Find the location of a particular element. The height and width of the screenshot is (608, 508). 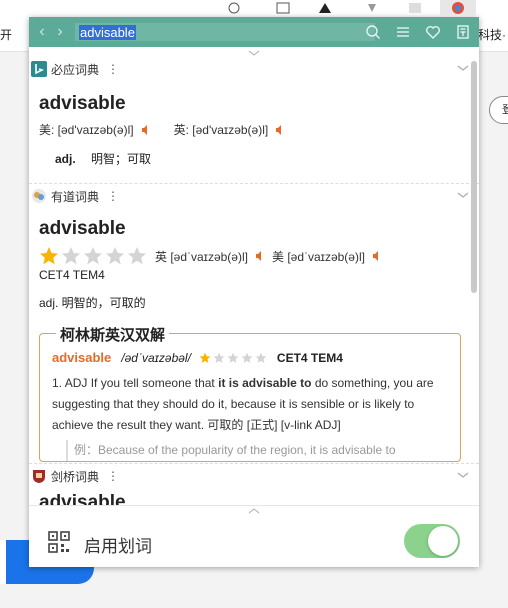

enable-selection-toggle is located at coordinates (432, 541).